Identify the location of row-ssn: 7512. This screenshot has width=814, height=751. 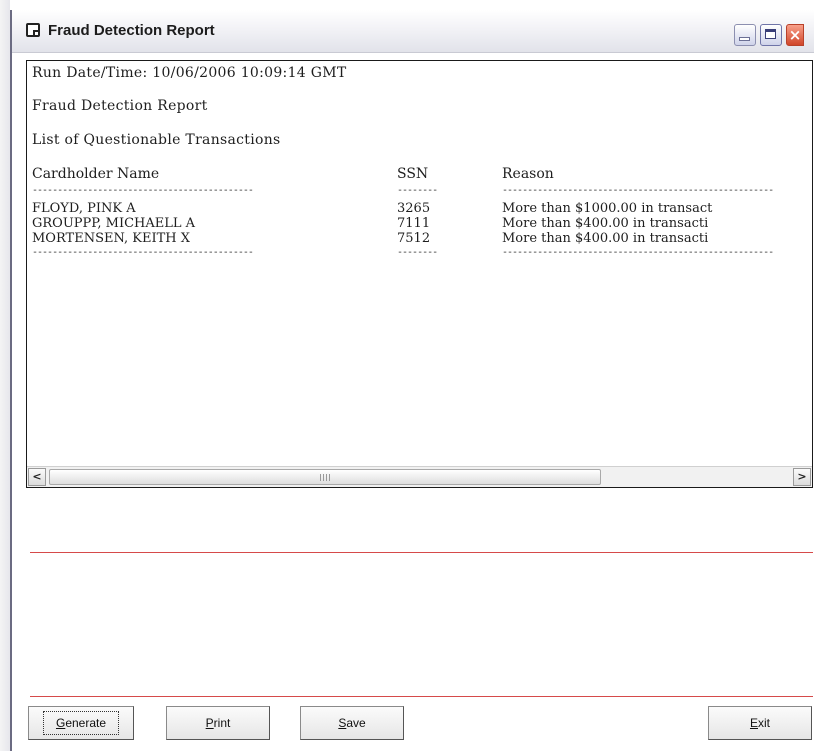
(414, 238).